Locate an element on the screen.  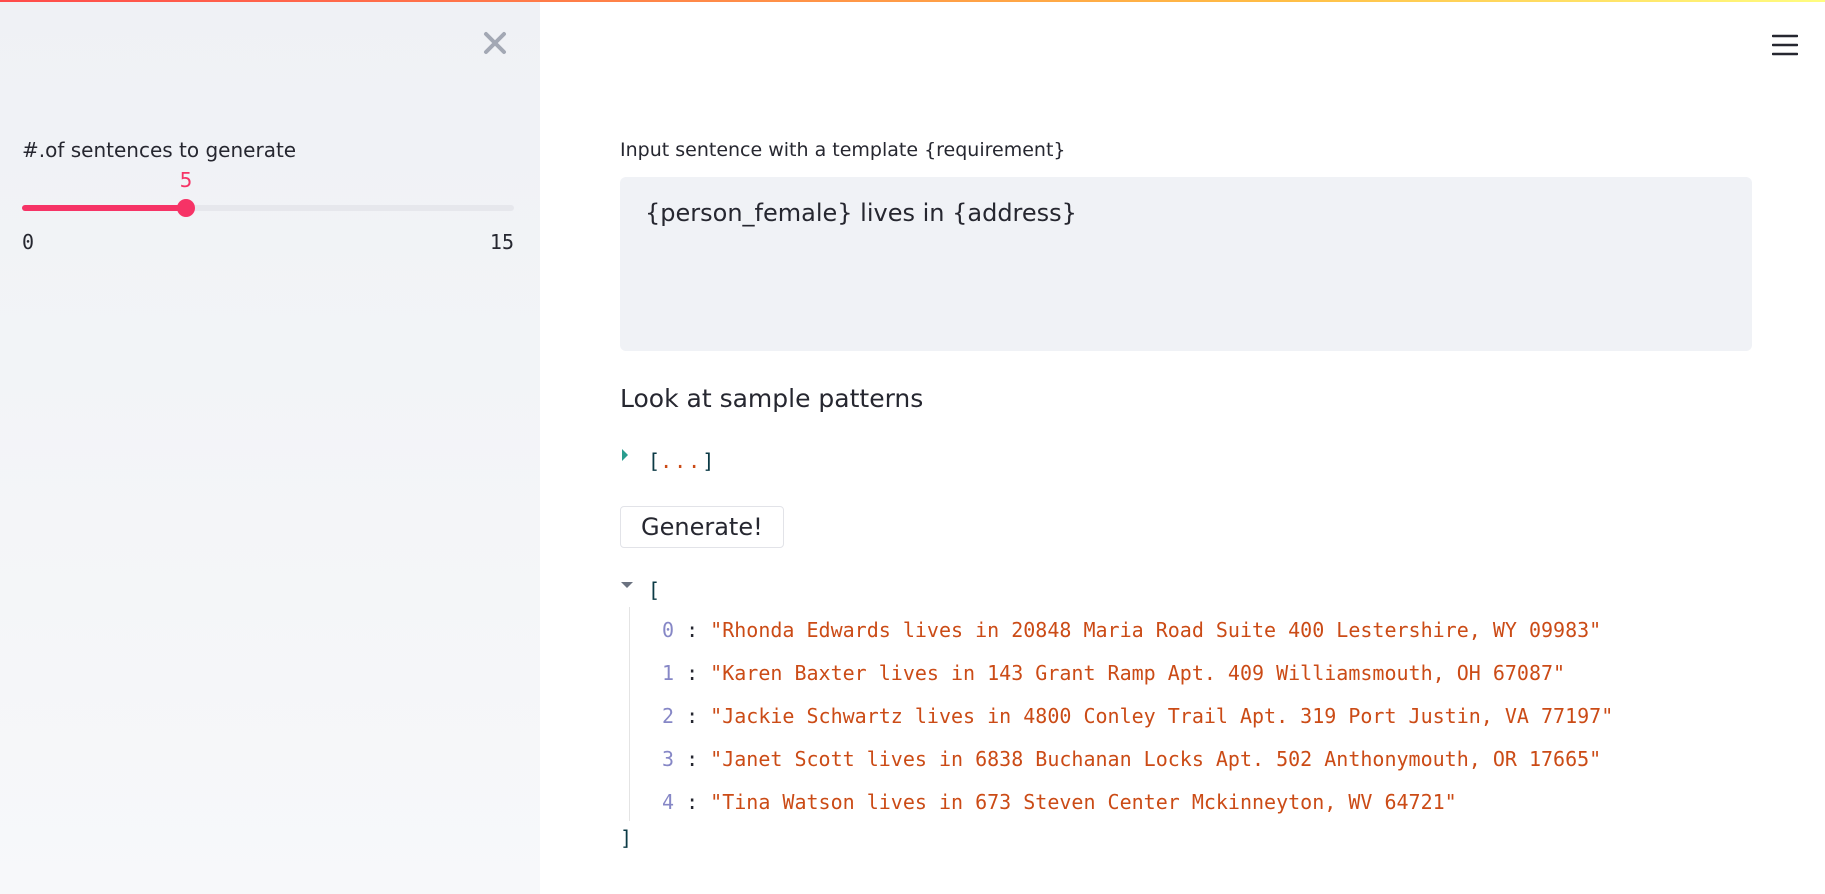
sample-patterns-json-collapsed: [...] is located at coordinates (667, 460).